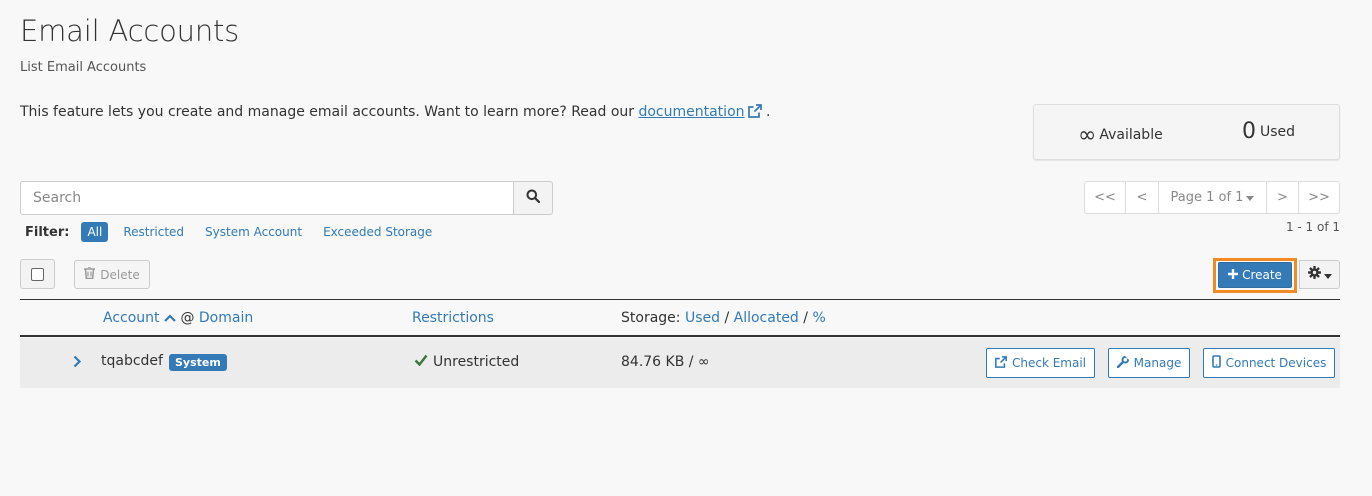 This screenshot has width=1372, height=496. Describe the element at coordinates (723, 318) in the screenshot. I see `storage-header: Storage: Used / Allocated / %` at that location.